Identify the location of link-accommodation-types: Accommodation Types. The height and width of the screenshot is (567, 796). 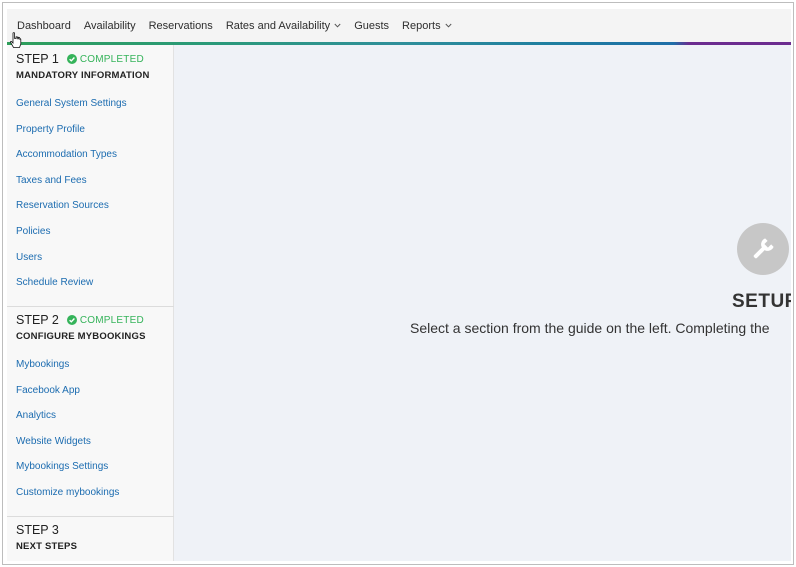
(71, 161).